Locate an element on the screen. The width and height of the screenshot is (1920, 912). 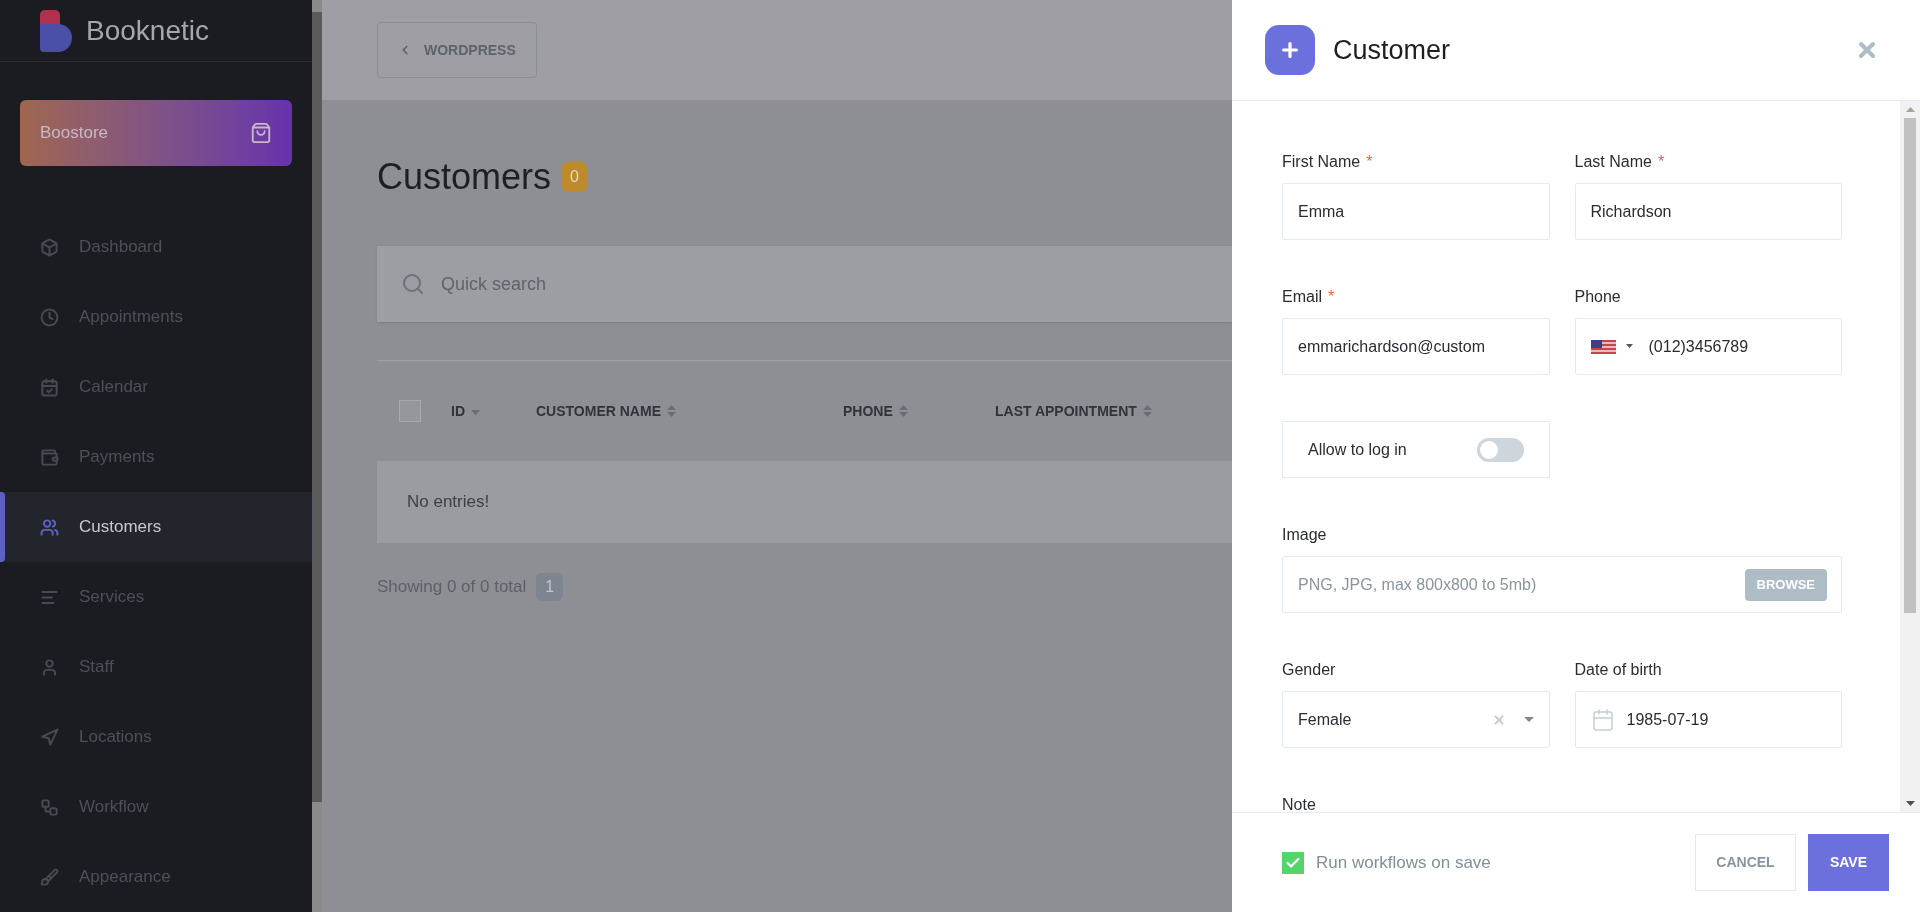
panel-title: Customer is located at coordinates (1392, 50).